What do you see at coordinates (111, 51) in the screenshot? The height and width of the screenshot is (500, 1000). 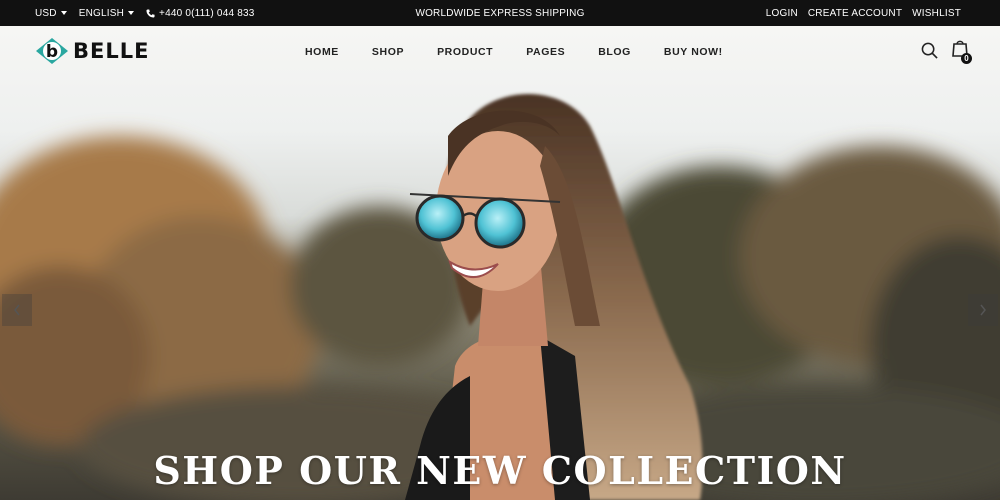 I see `logo-text: BELLE` at bounding box center [111, 51].